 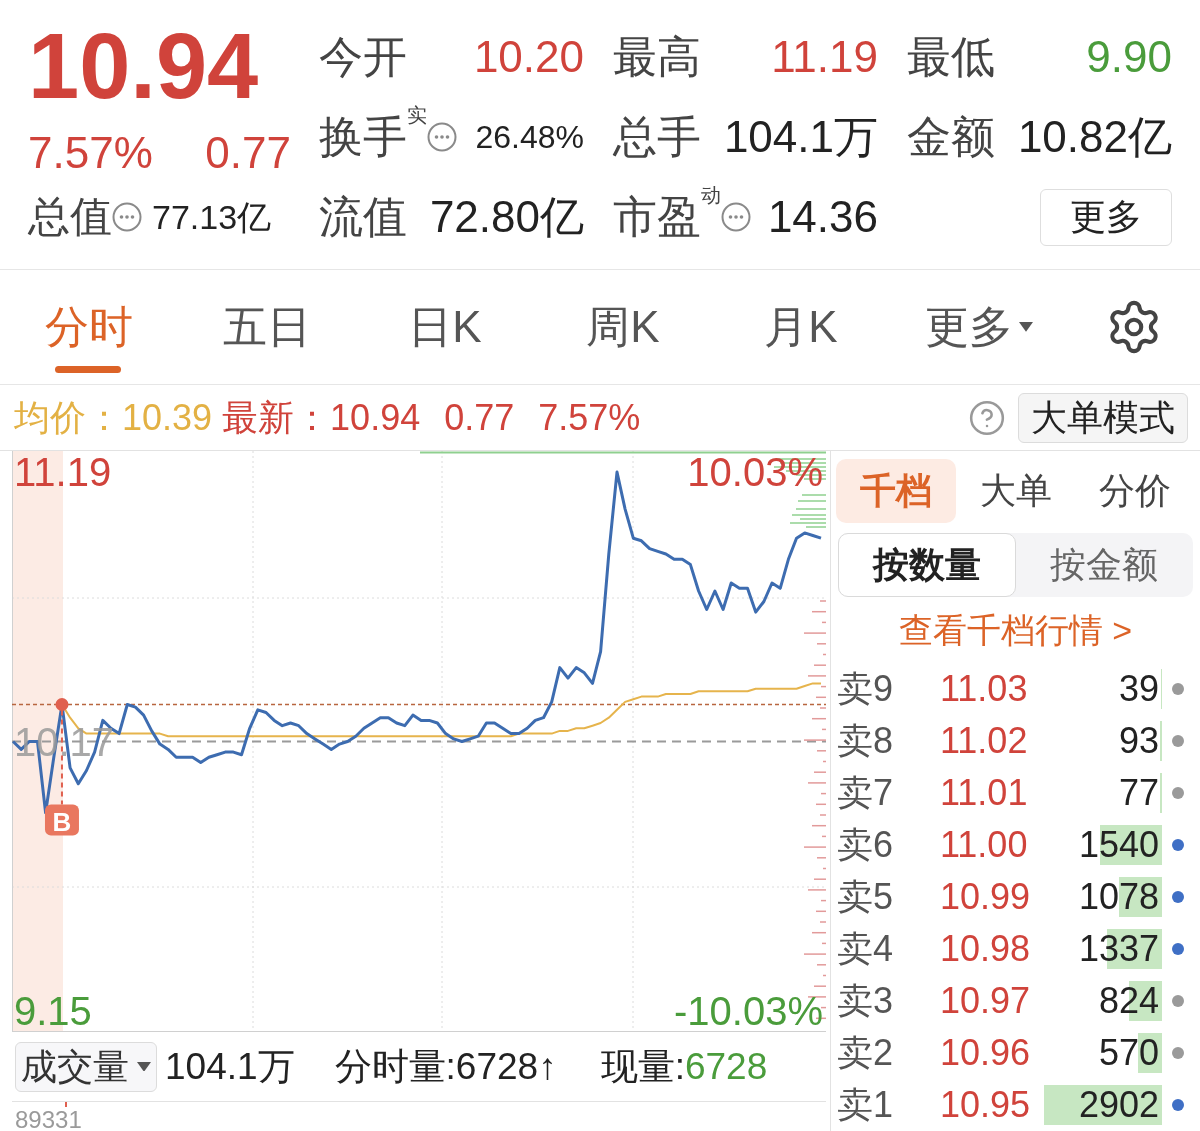 What do you see at coordinates (363, 217) in the screenshot?
I see `stat-label: 流值` at bounding box center [363, 217].